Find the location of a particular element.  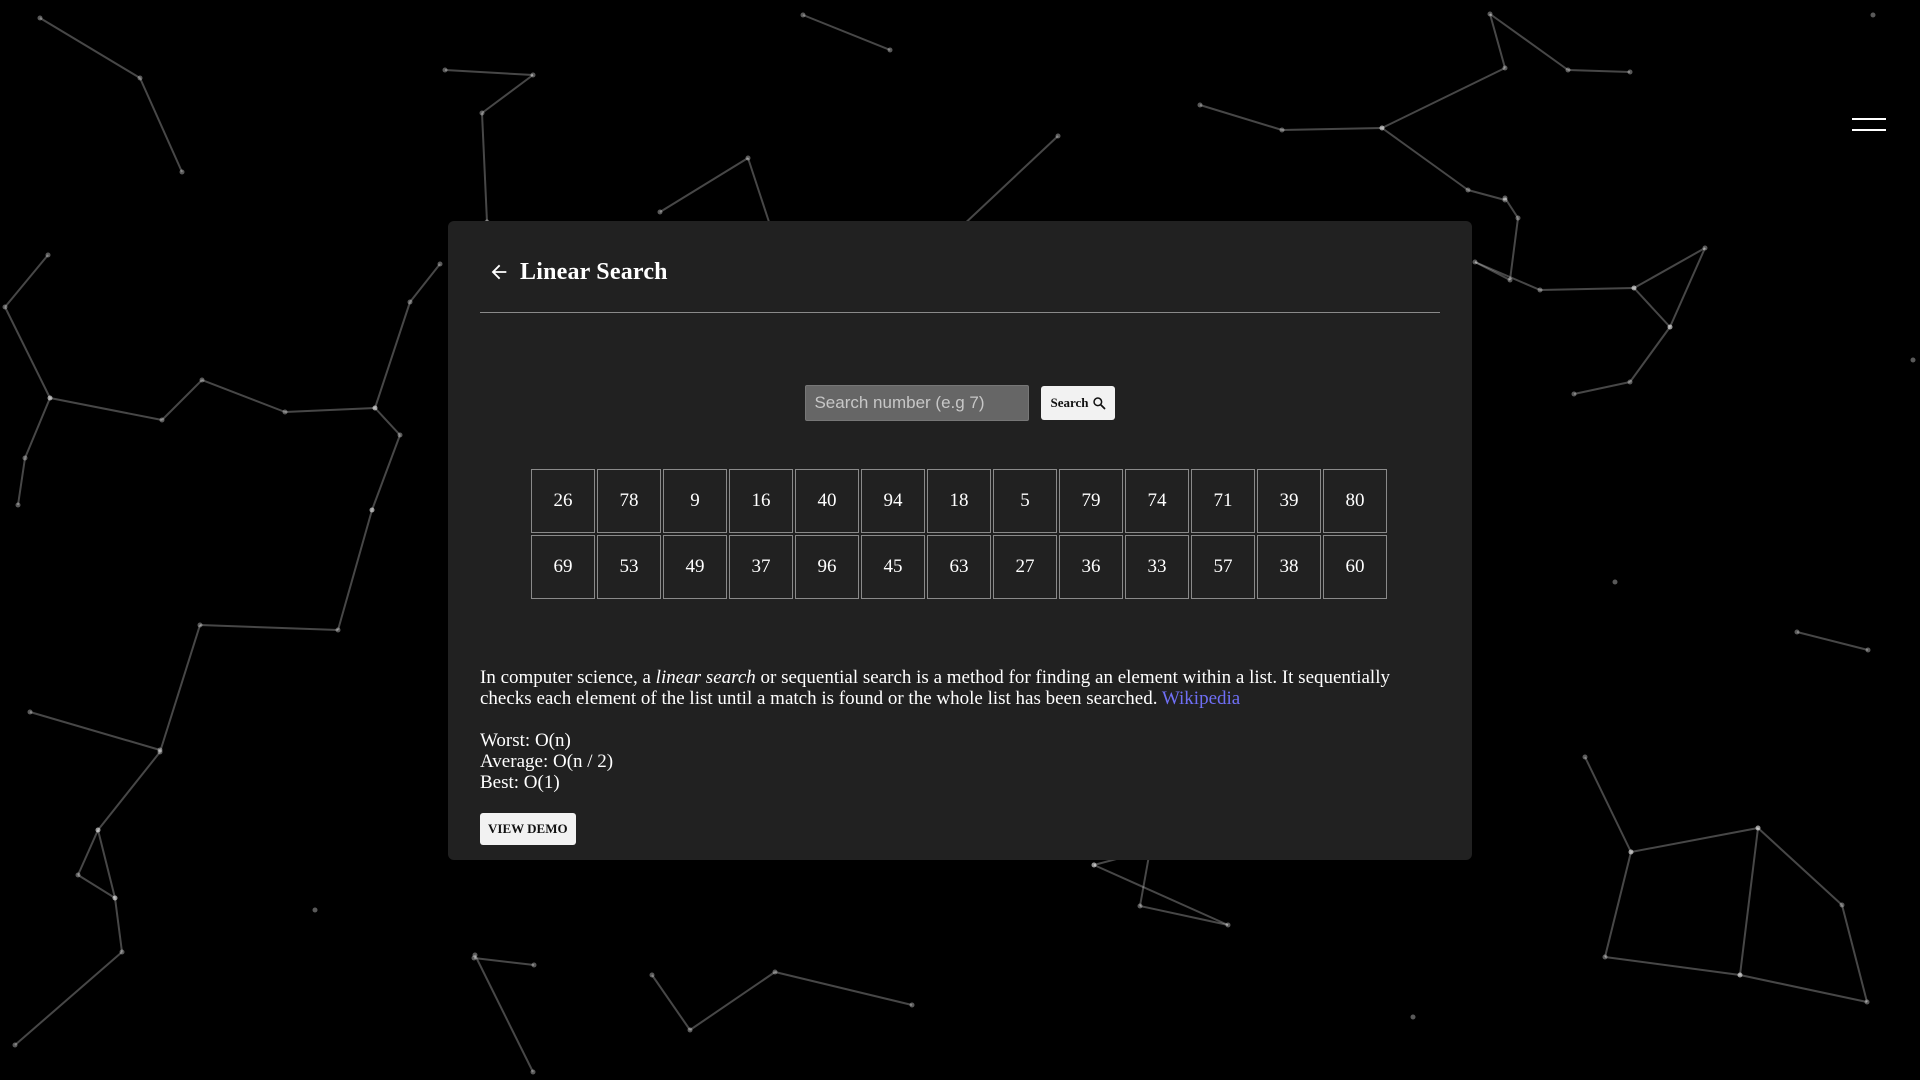

number-cell: 78 is located at coordinates (629, 501).